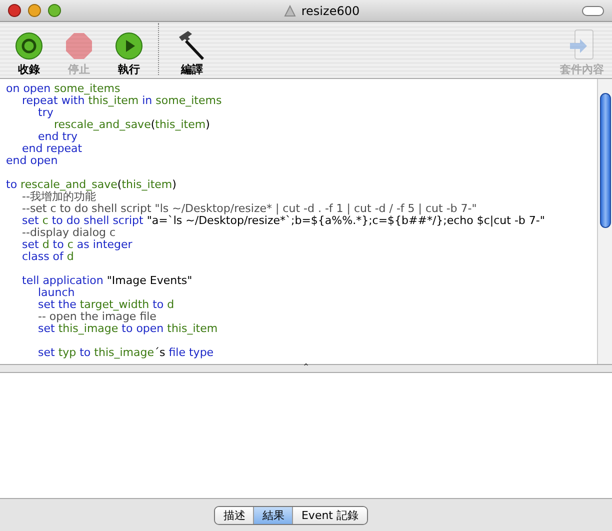  What do you see at coordinates (128, 329) in the screenshot?
I see `code-line: set this_image to open this_item` at bounding box center [128, 329].